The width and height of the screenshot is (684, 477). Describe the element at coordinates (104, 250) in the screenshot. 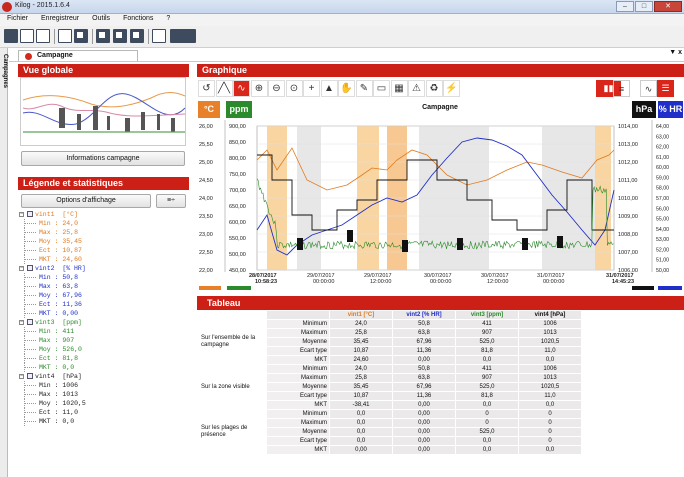

I see `stat-ect: Ect : 10,87` at that location.